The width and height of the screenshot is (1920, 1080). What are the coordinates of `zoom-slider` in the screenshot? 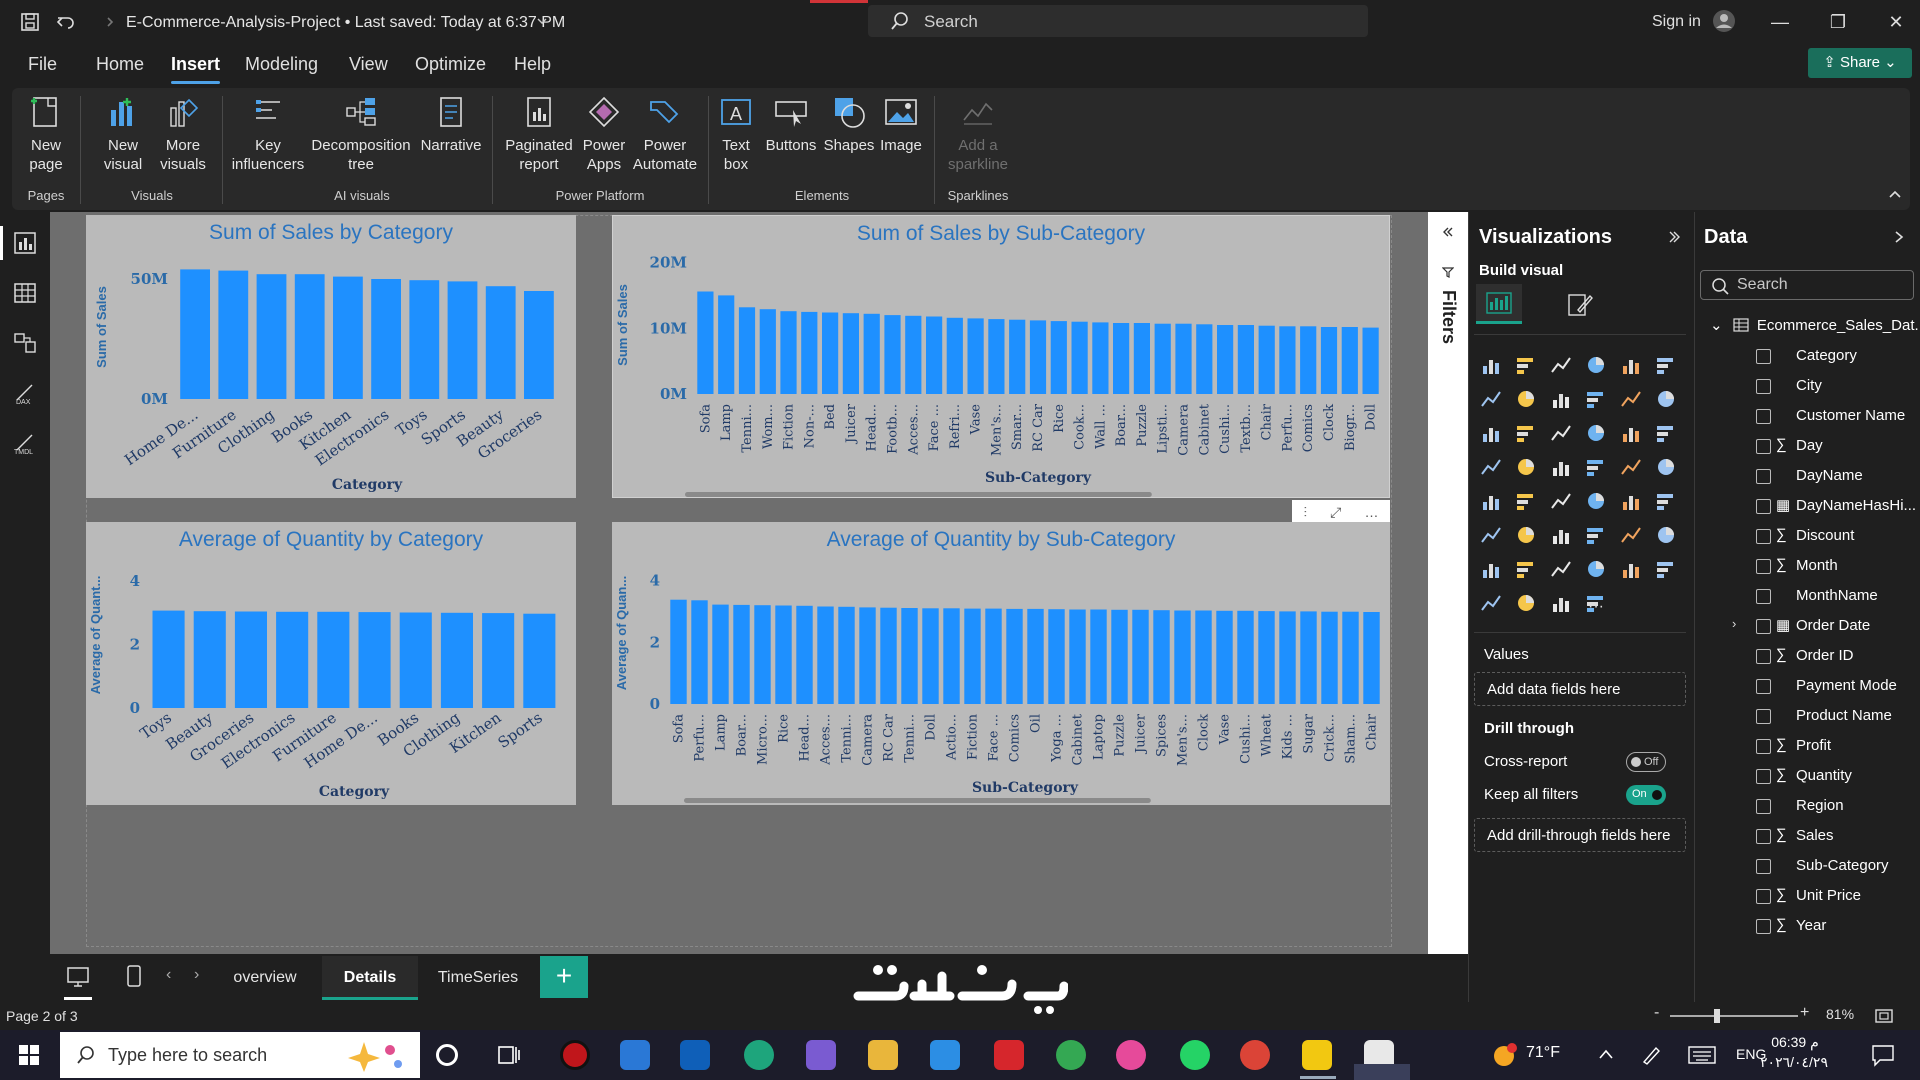 It's located at (1734, 1016).